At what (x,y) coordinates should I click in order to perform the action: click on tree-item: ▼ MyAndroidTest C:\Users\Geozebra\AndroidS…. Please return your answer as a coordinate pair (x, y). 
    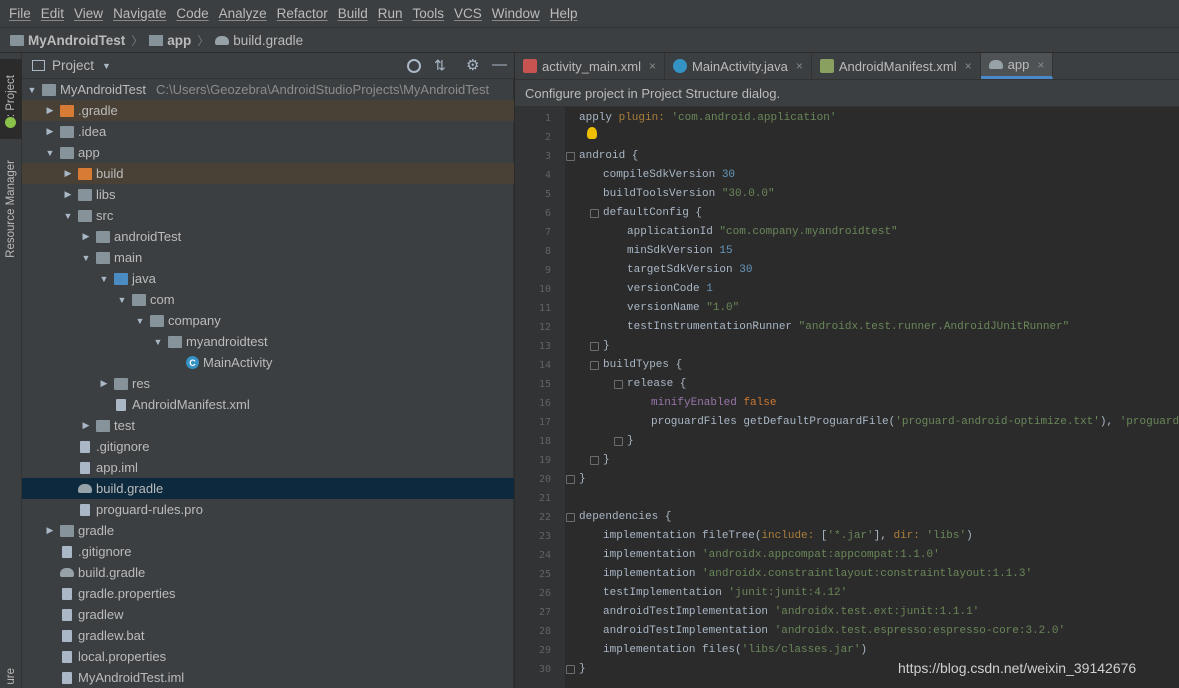
    Looking at the image, I should click on (268, 89).